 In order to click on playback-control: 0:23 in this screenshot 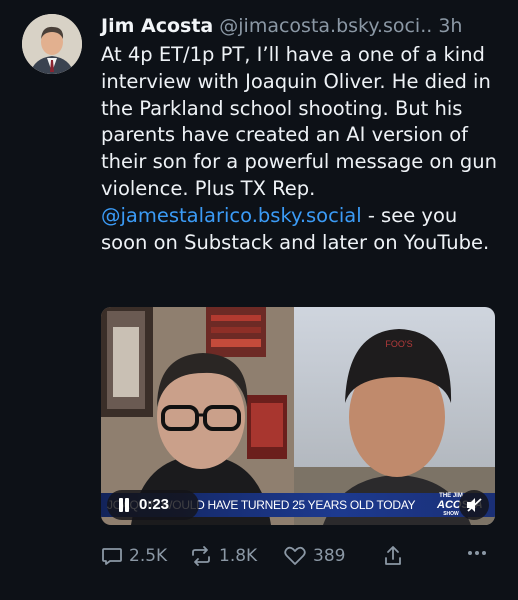, I will do `click(153, 505)`.